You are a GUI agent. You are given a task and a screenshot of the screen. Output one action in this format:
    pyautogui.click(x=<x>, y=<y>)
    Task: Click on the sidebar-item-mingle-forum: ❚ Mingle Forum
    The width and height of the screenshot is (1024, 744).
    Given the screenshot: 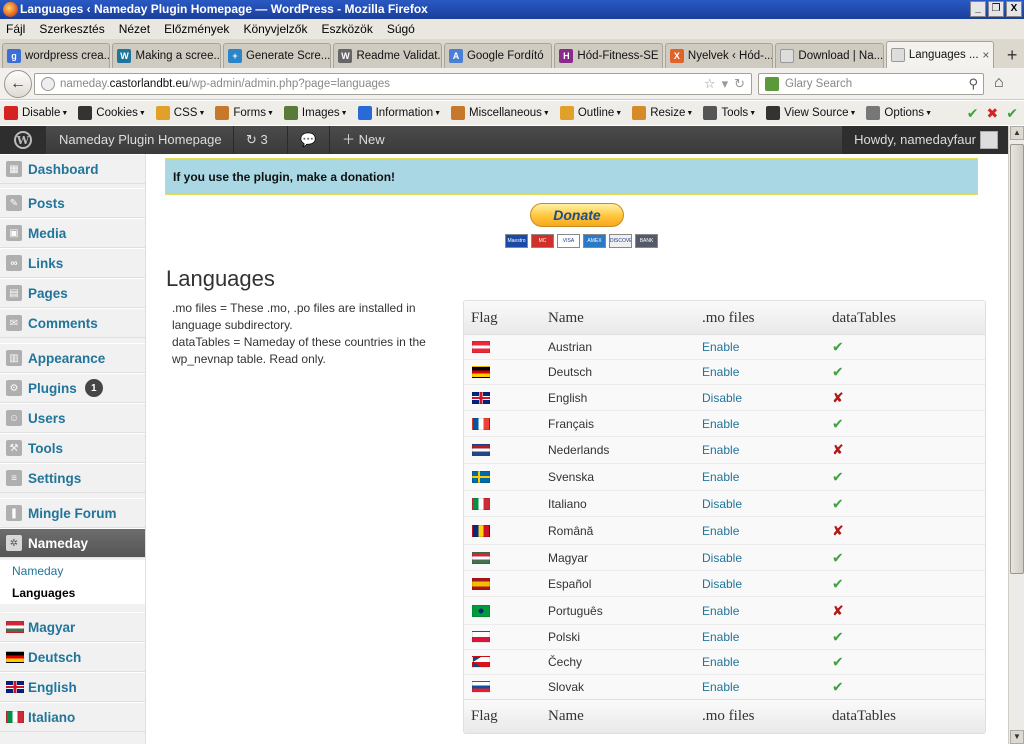 What is the action you would take?
    pyautogui.click(x=72, y=513)
    